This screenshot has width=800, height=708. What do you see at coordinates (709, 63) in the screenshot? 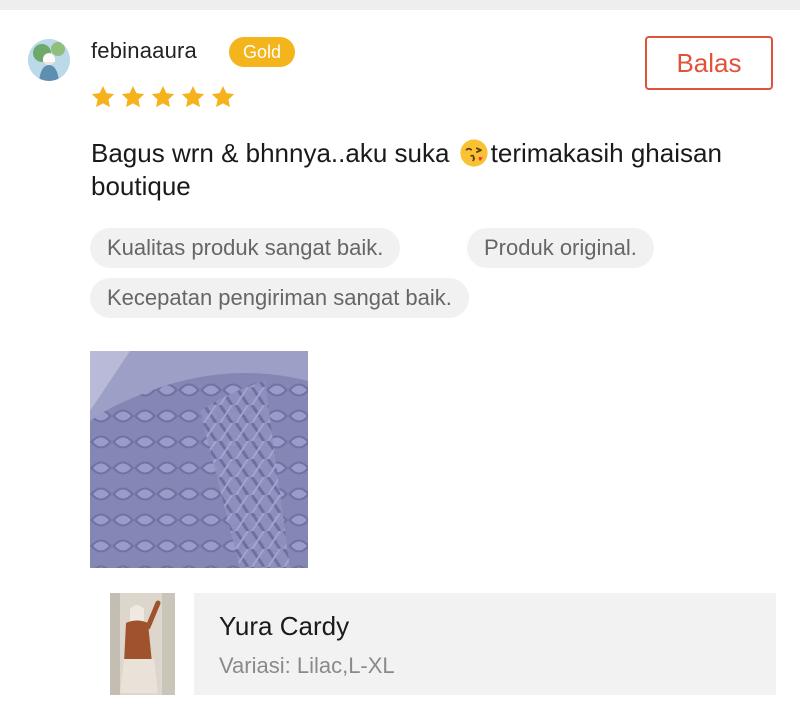
I see `reply-button: Balas` at bounding box center [709, 63].